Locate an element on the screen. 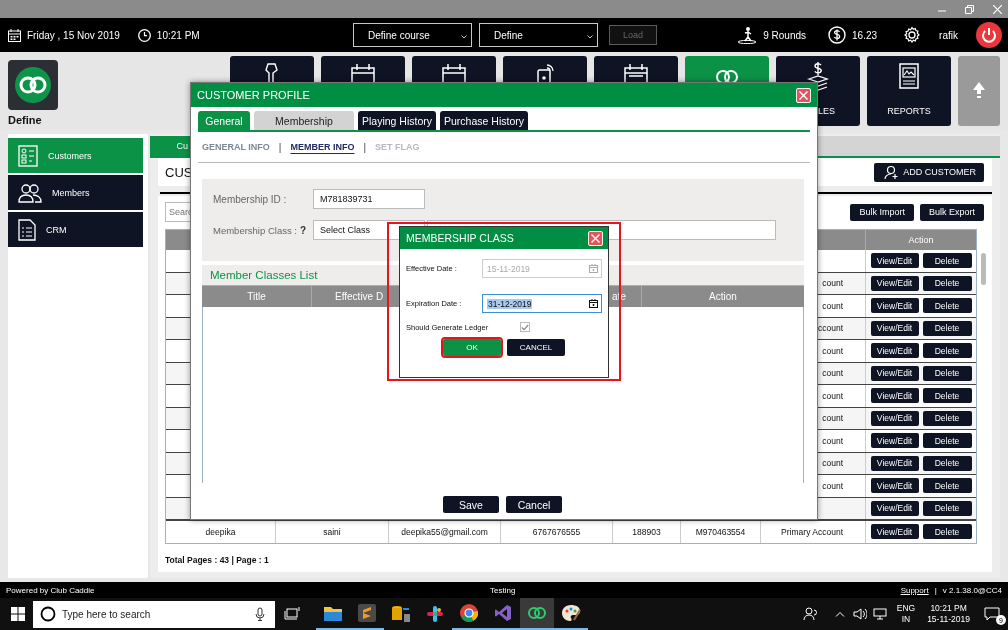 The image size is (1008, 630). bulk-button: Bulk Export is located at coordinates (951, 212).